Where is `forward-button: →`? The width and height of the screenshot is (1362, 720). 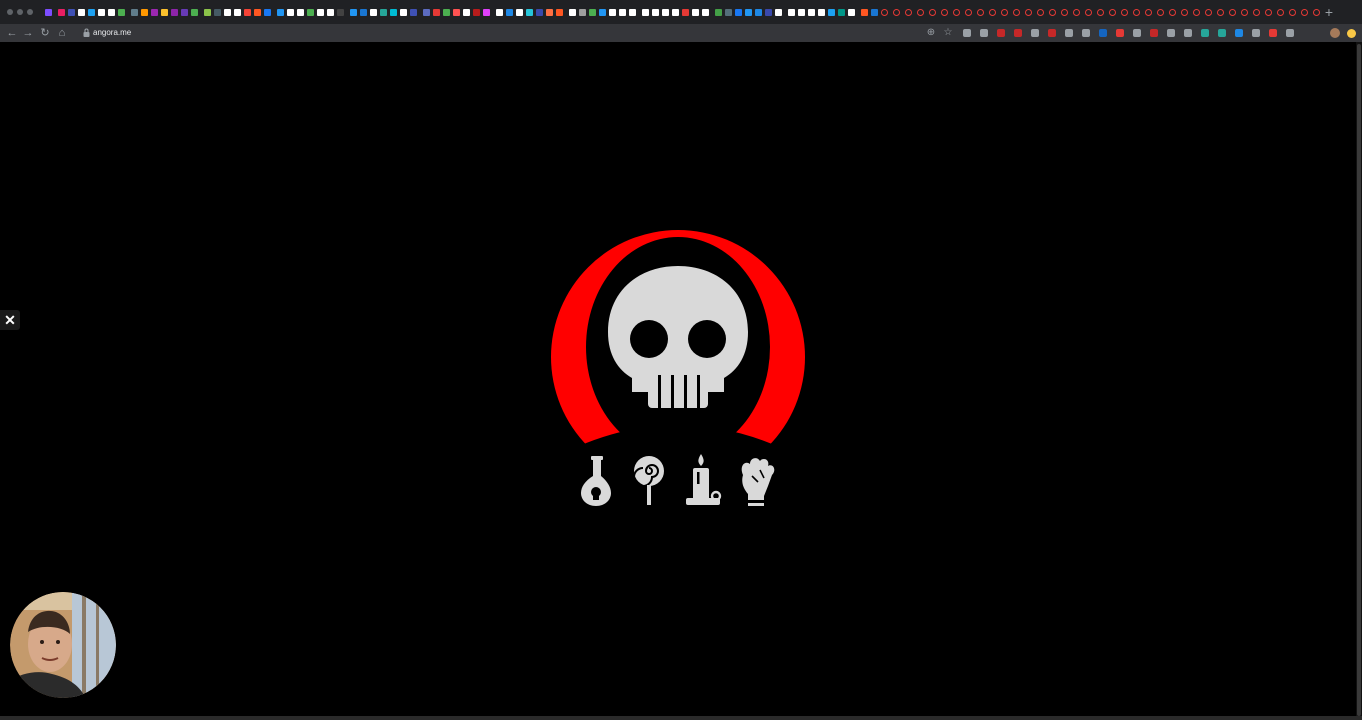 forward-button: → is located at coordinates (28, 33).